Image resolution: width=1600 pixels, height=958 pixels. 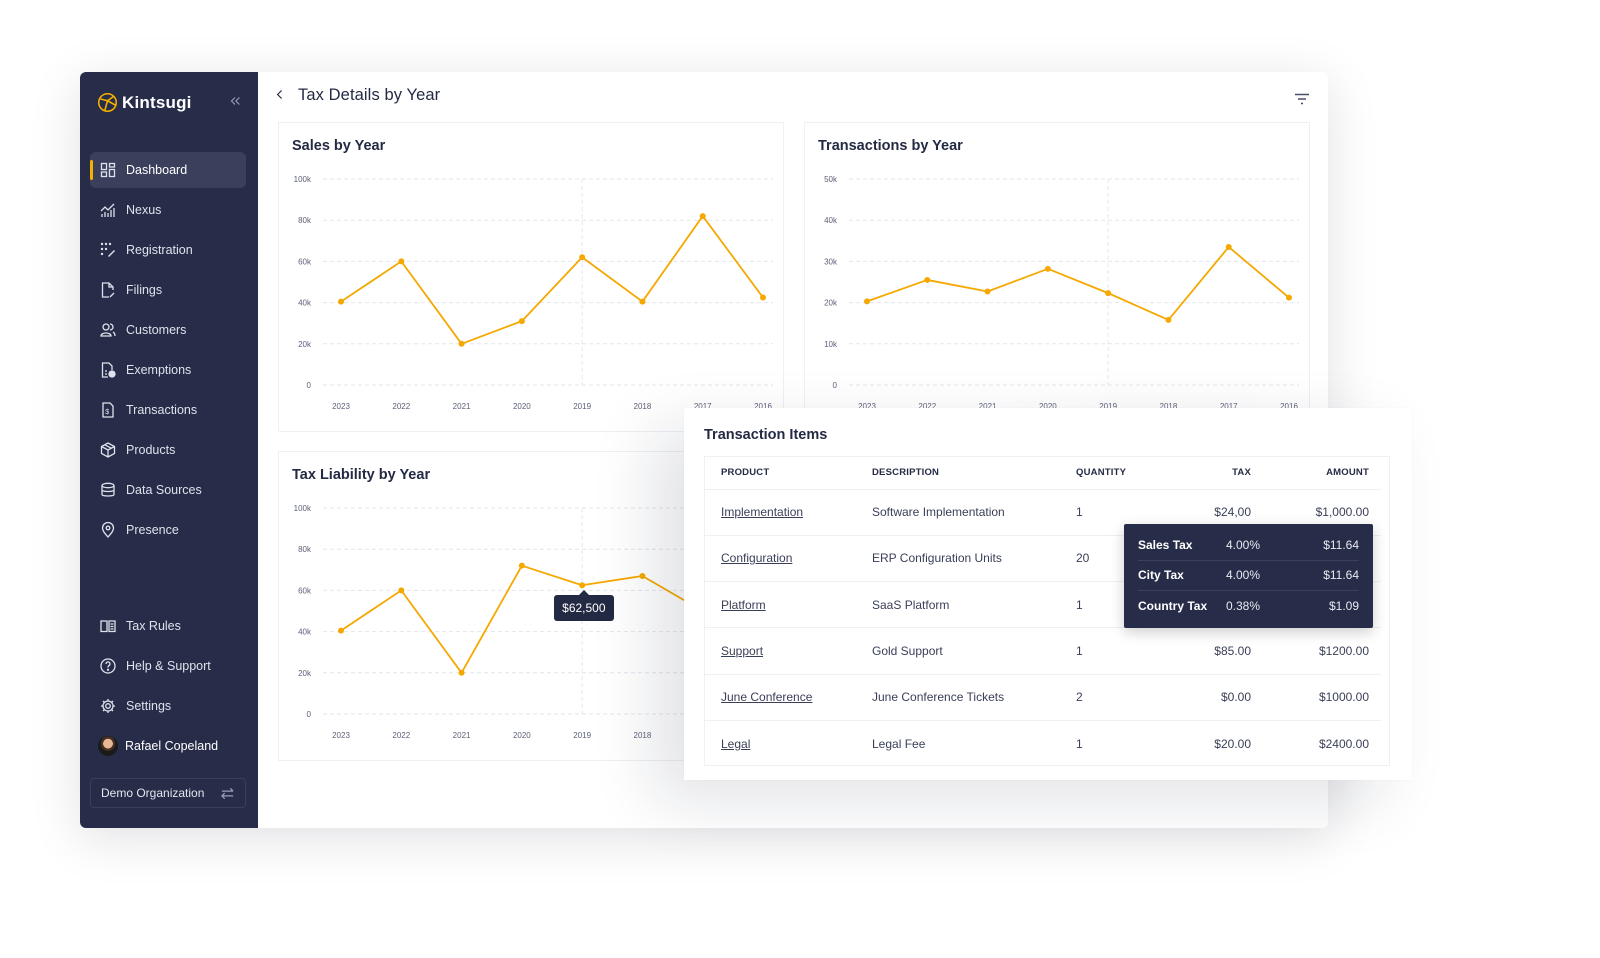 I want to click on column-header-quantity: Quantity, so click(x=1121, y=473).